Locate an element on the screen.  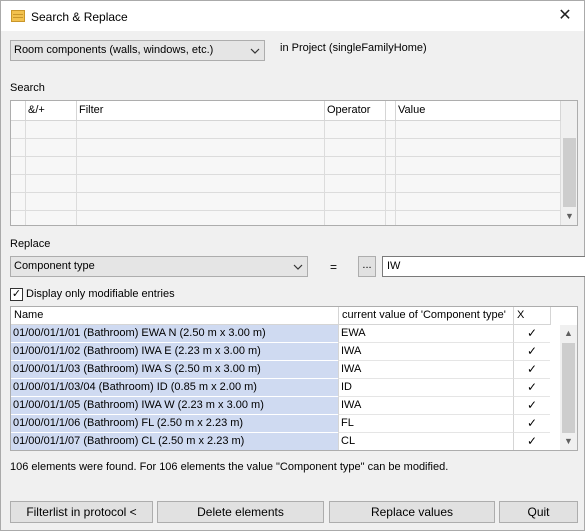
column-header-andor: &/+ is located at coordinates (51, 111).